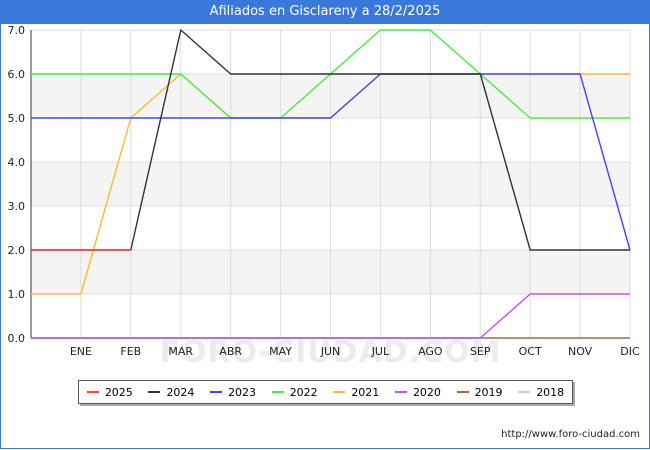 This screenshot has width=650, height=450. Describe the element at coordinates (530, 351) in the screenshot. I see `x-tick-label: OCT` at that location.